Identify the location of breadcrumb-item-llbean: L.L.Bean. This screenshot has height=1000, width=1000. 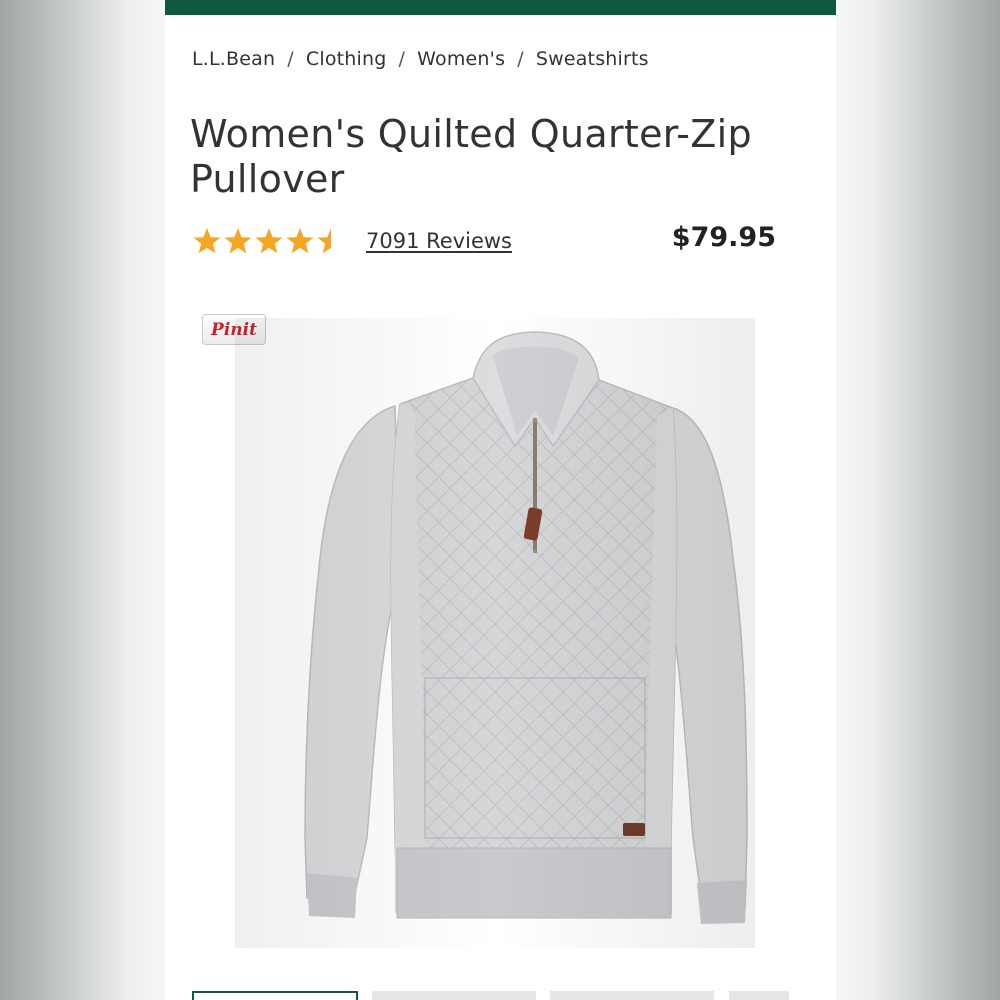
(233, 59).